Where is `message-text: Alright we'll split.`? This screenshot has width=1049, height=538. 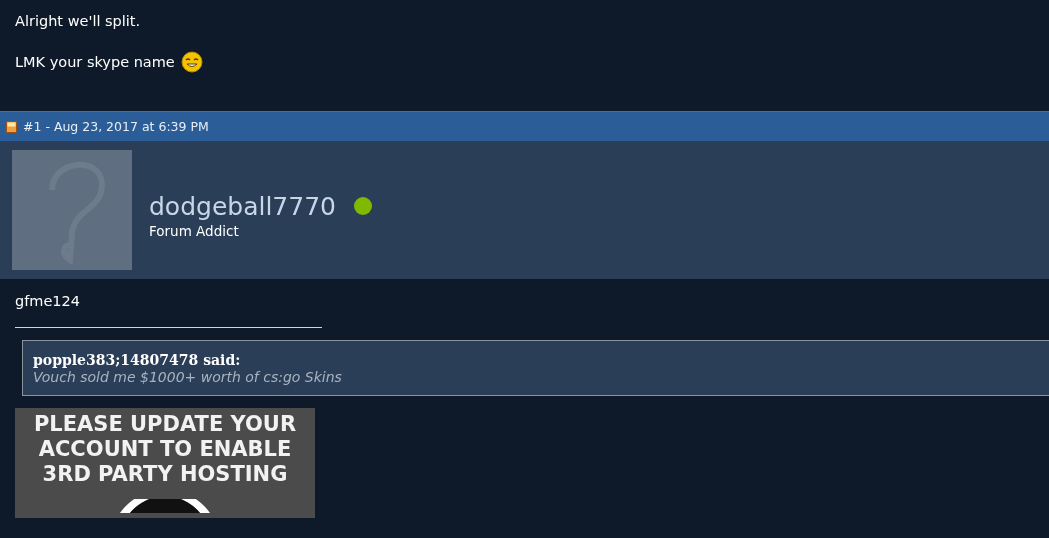 message-text: Alright we'll split. is located at coordinates (78, 20).